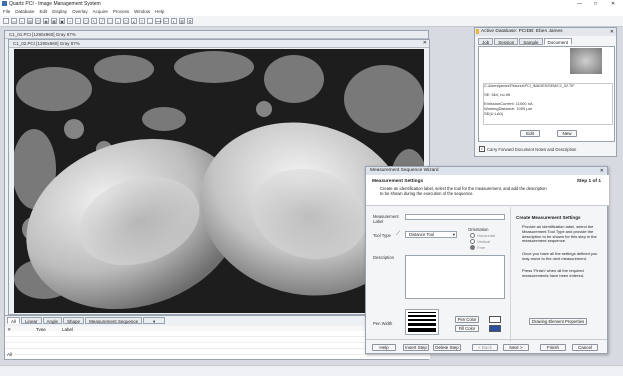 Image resolution: width=623 pixels, height=376 pixels. I want to click on image-window-front-title: C1_02.PCI [1280x960] Gray 87%, so click(219, 44).